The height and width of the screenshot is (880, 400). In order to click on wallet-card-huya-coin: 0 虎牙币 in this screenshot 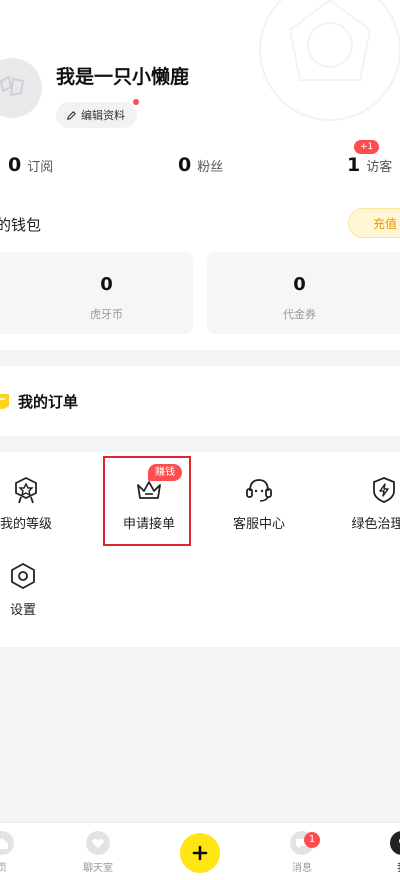, I will do `click(96, 293)`.